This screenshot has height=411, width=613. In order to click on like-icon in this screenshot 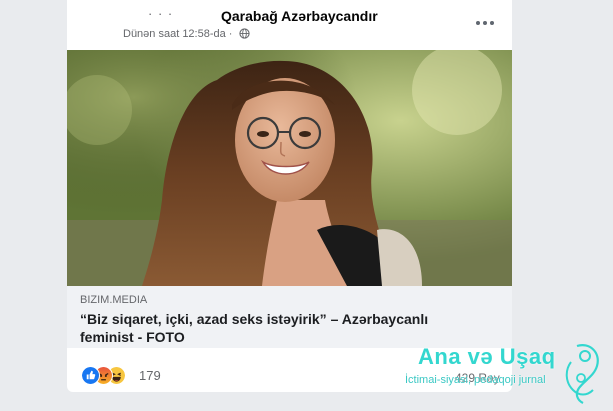, I will do `click(90, 375)`.